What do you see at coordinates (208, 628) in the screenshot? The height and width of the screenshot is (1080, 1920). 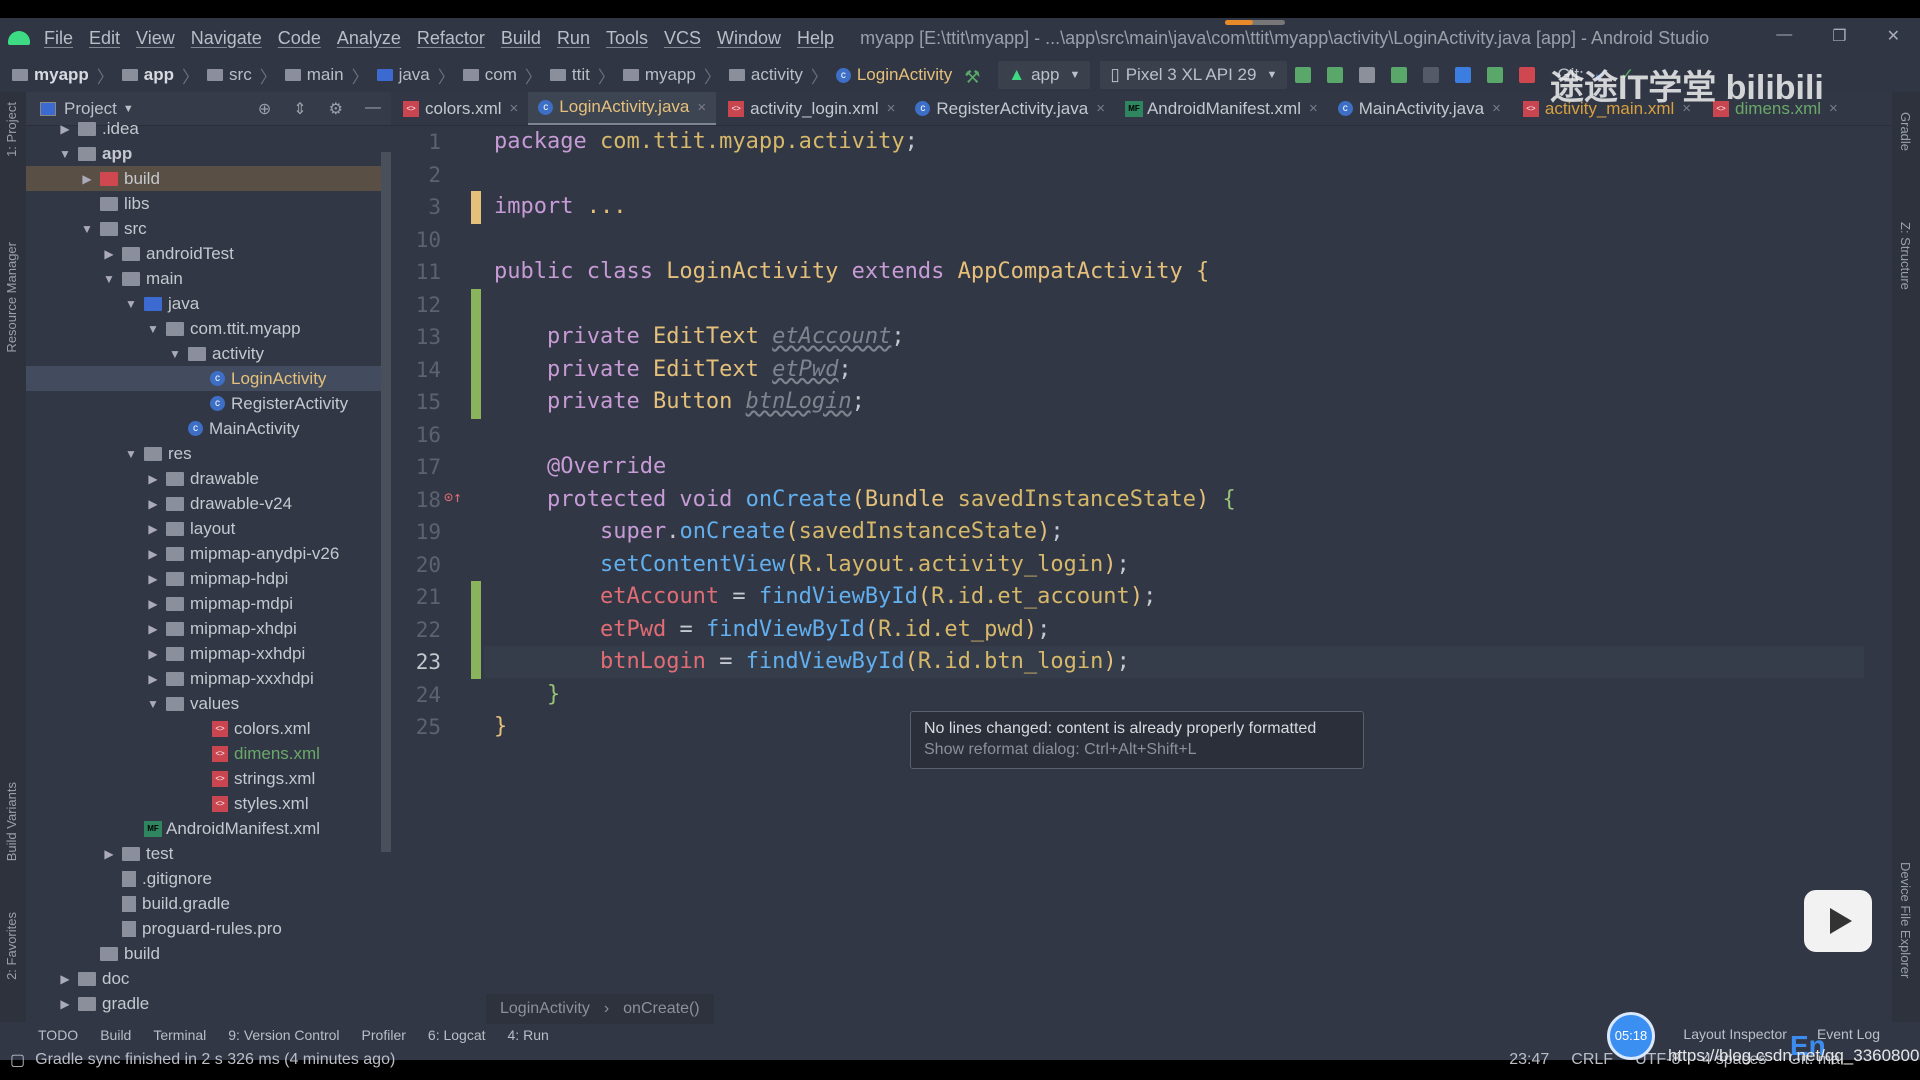 I see `tree-item: ▶ mipmap-xhdpi` at bounding box center [208, 628].